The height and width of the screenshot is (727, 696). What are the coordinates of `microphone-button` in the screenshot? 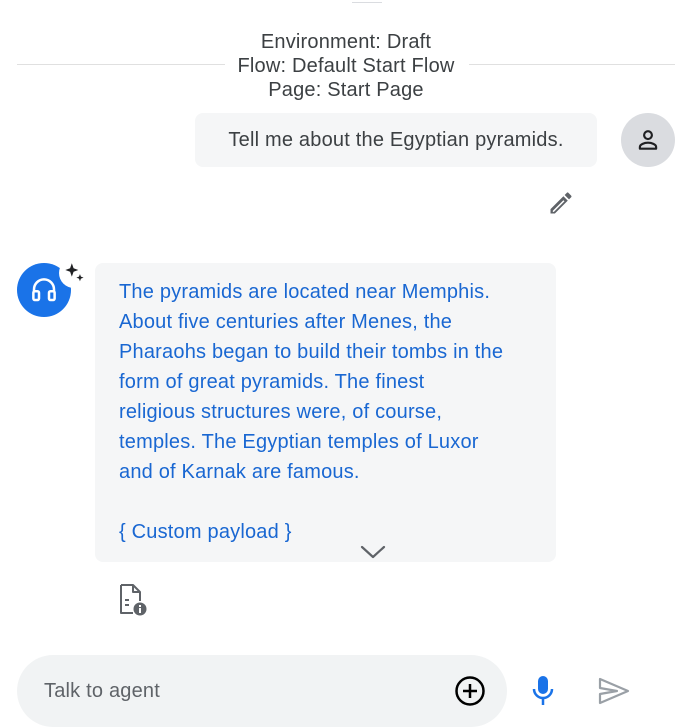 It's located at (543, 691).